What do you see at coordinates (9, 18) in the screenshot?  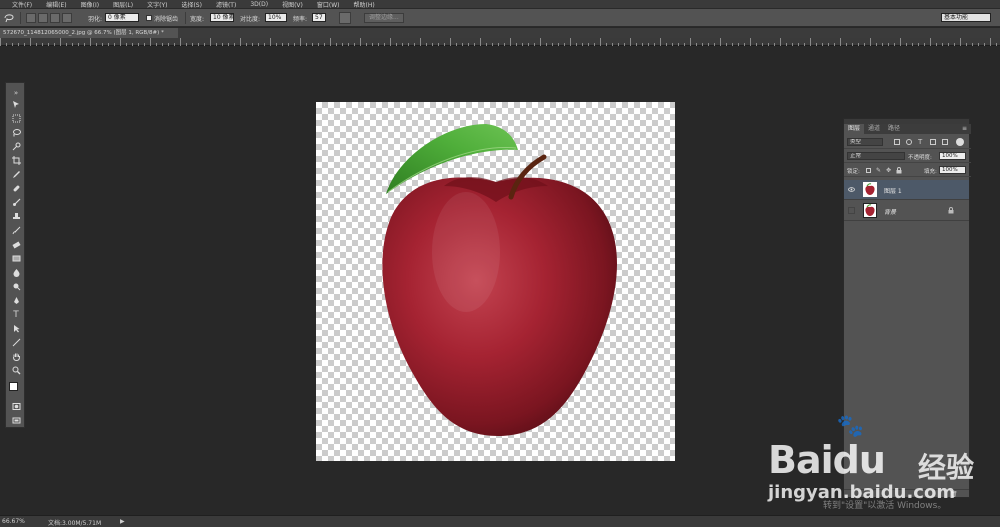 I see `magnetic-lasso-icon` at bounding box center [9, 18].